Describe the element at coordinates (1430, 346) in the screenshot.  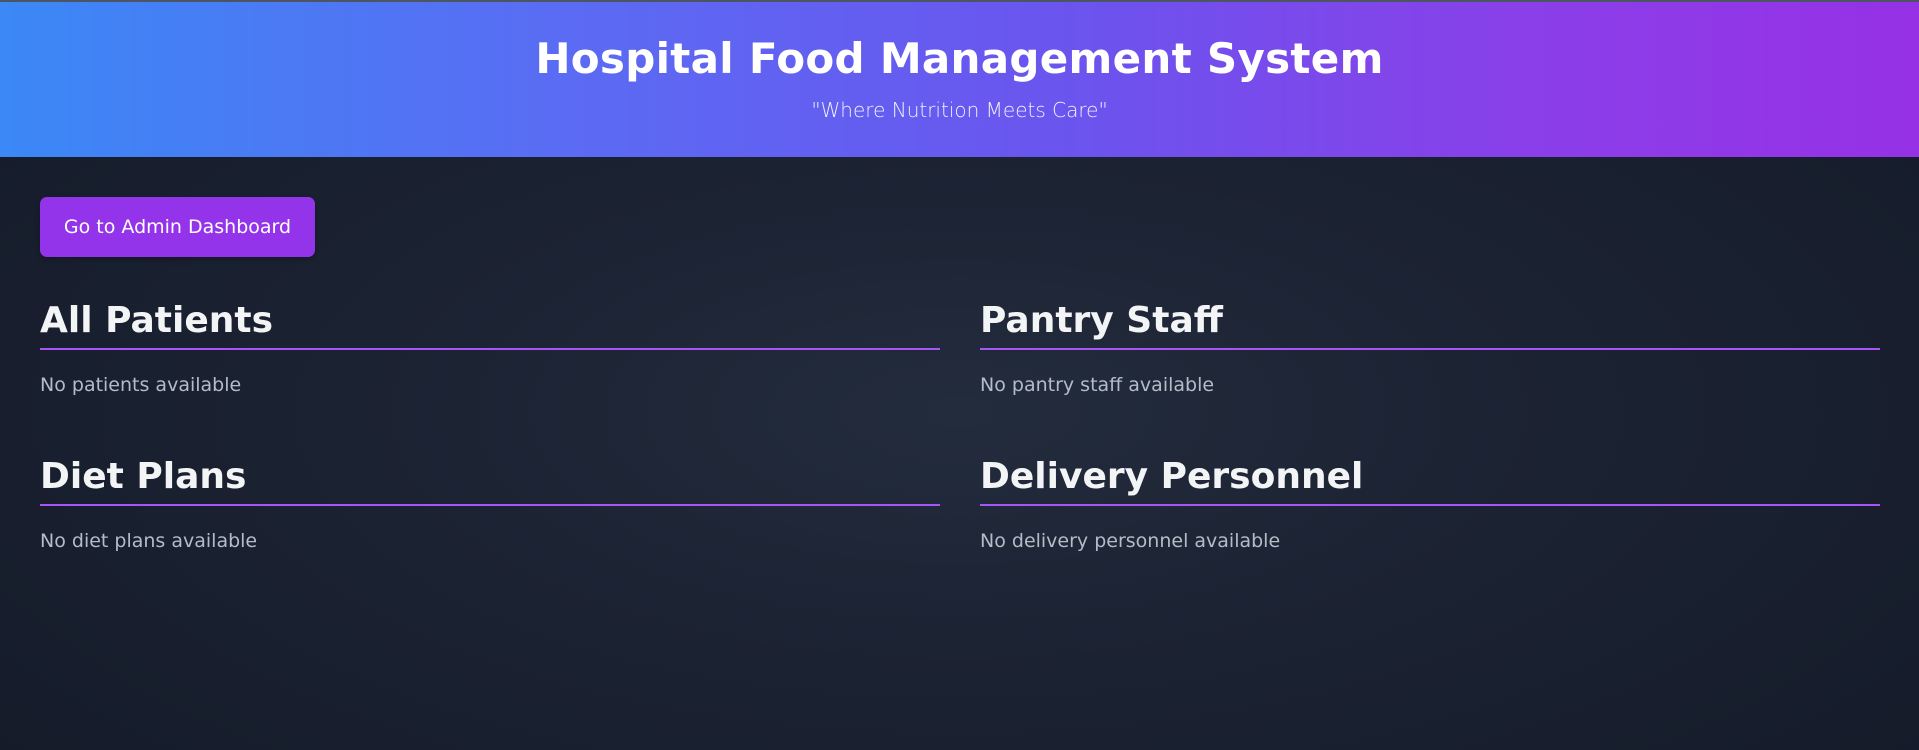
I see `pantry-staff-section: Pantry Staff No pantry staff available` at that location.